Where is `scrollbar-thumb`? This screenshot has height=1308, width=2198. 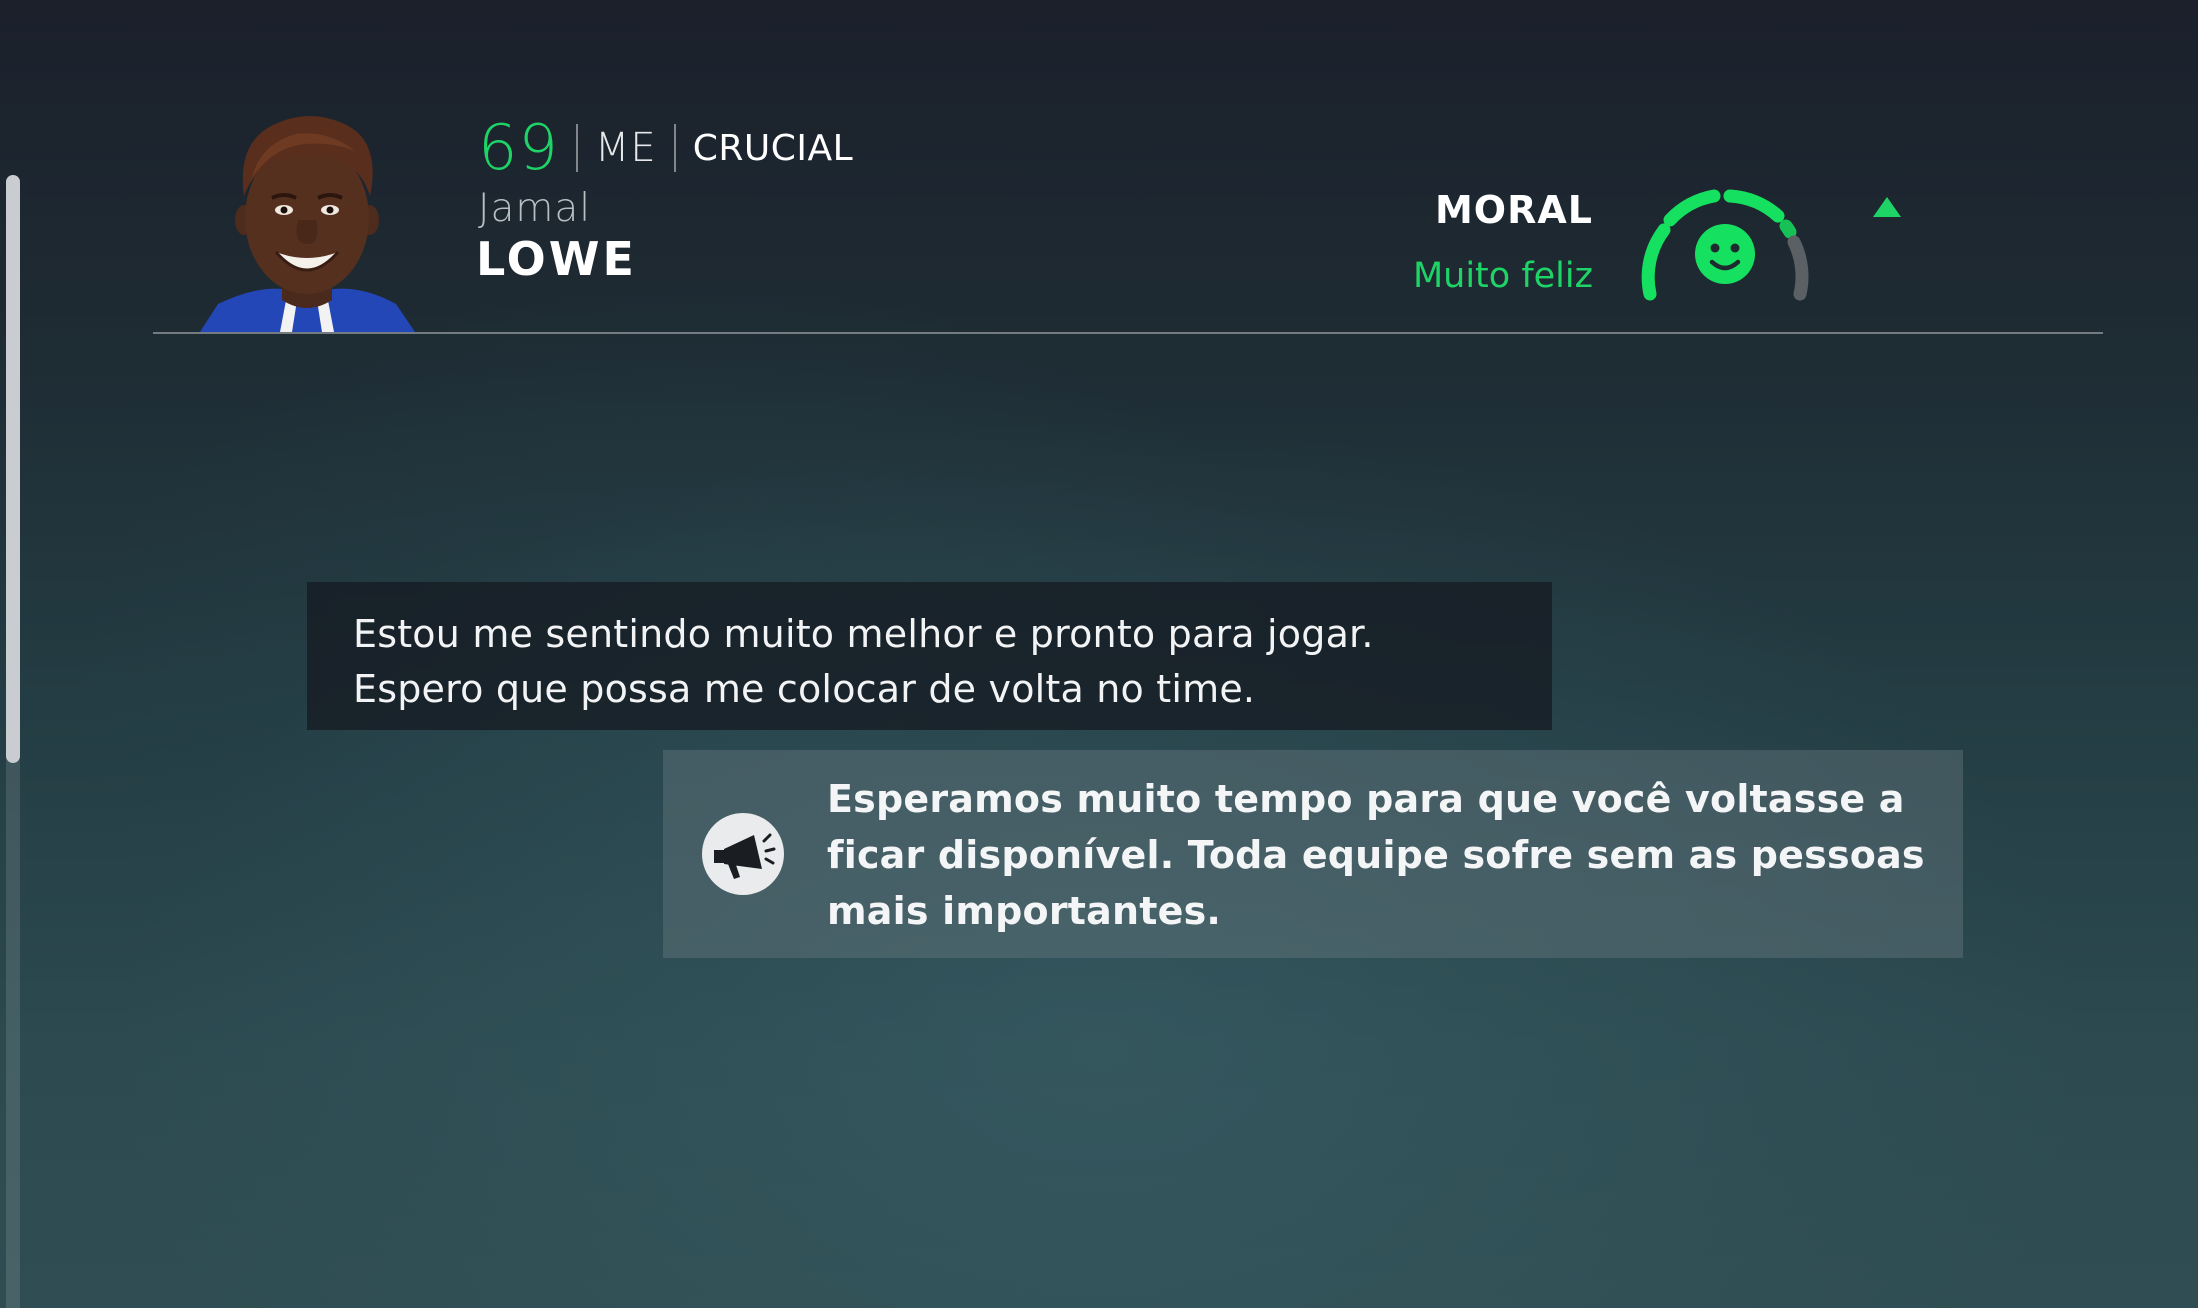 scrollbar-thumb is located at coordinates (13, 469).